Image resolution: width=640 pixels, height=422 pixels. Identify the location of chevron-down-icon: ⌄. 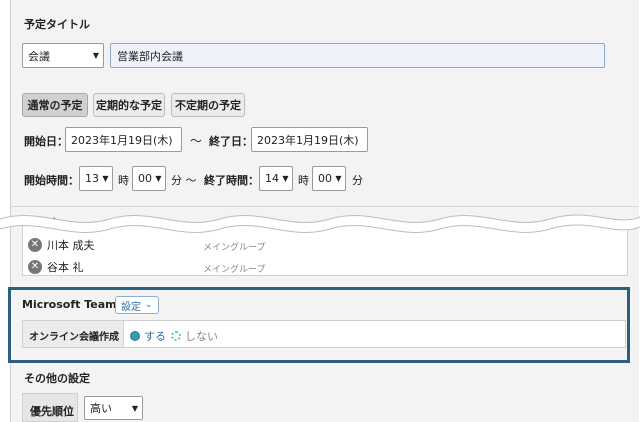
(149, 305).